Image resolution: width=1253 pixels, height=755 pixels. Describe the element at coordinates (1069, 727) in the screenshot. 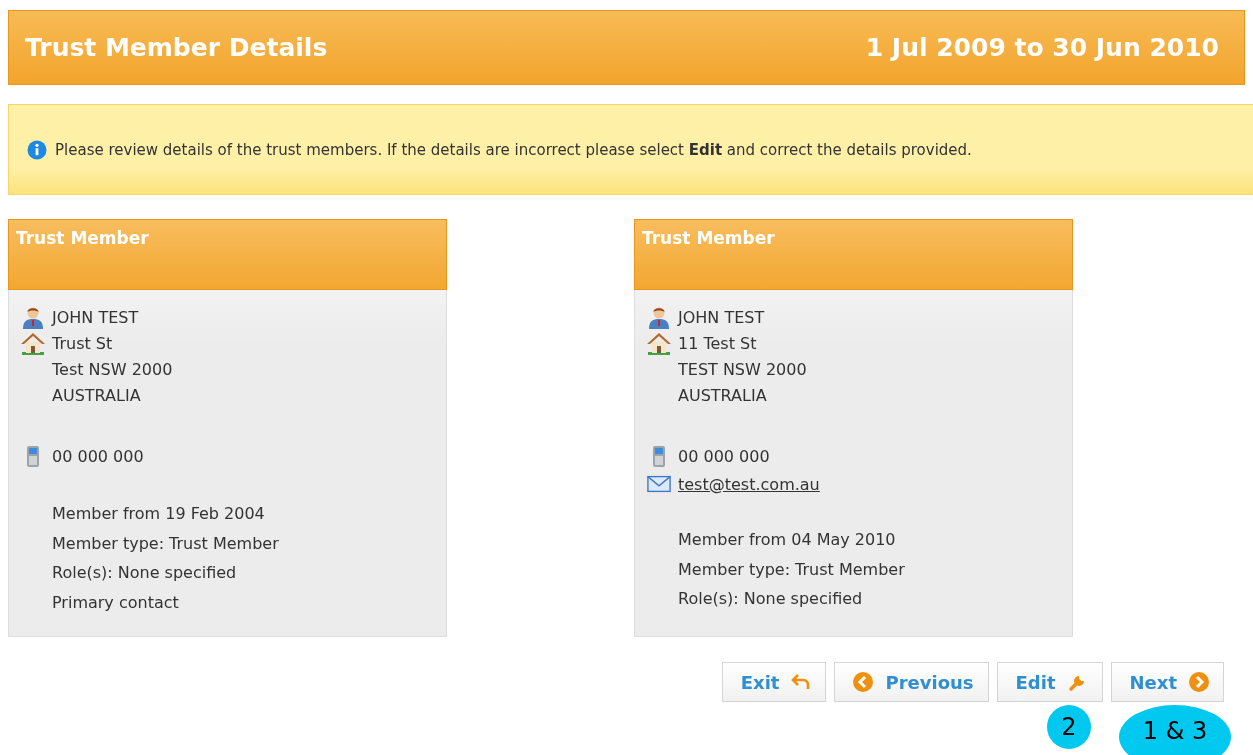

I see `callout-badge: 2` at that location.